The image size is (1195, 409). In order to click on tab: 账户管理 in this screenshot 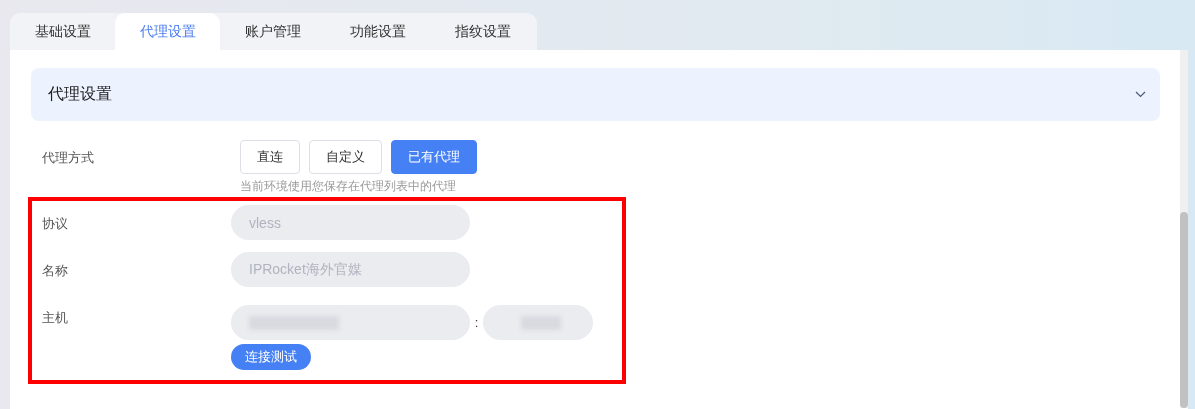, I will do `click(272, 31)`.